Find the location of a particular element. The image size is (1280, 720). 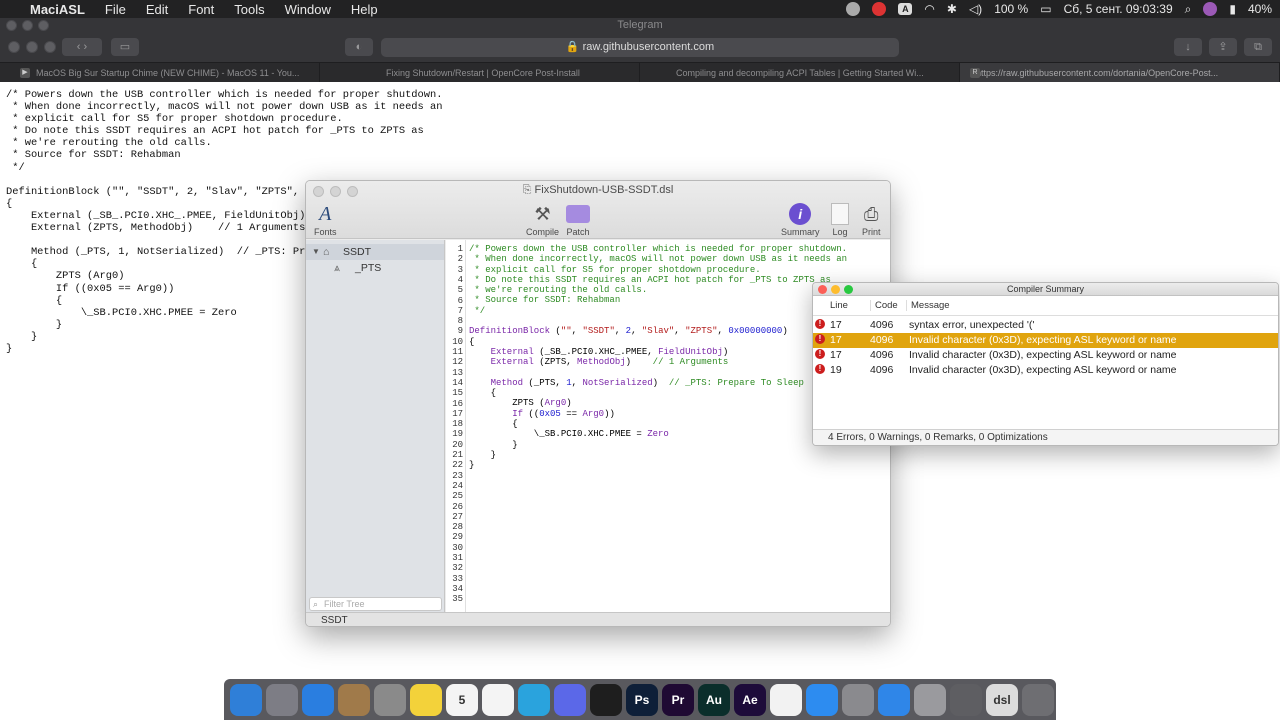

input-source-icon: A is located at coordinates (905, 9).